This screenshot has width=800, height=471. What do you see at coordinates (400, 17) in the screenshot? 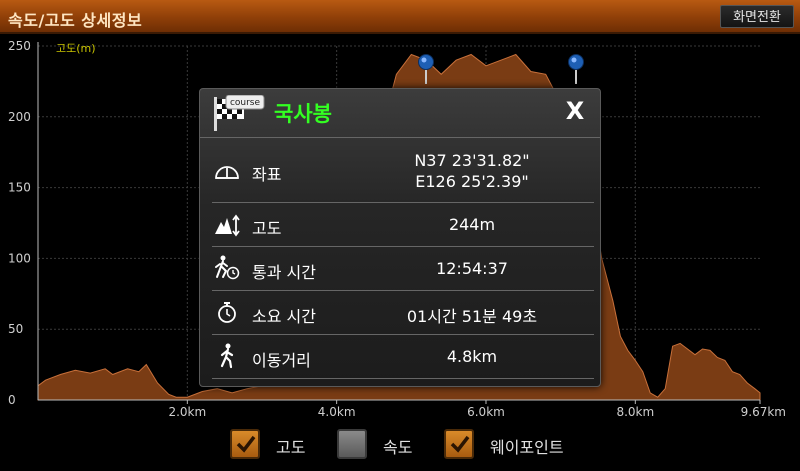
I see `title-bar: 속도/고도 상세정보 화면전환` at bounding box center [400, 17].